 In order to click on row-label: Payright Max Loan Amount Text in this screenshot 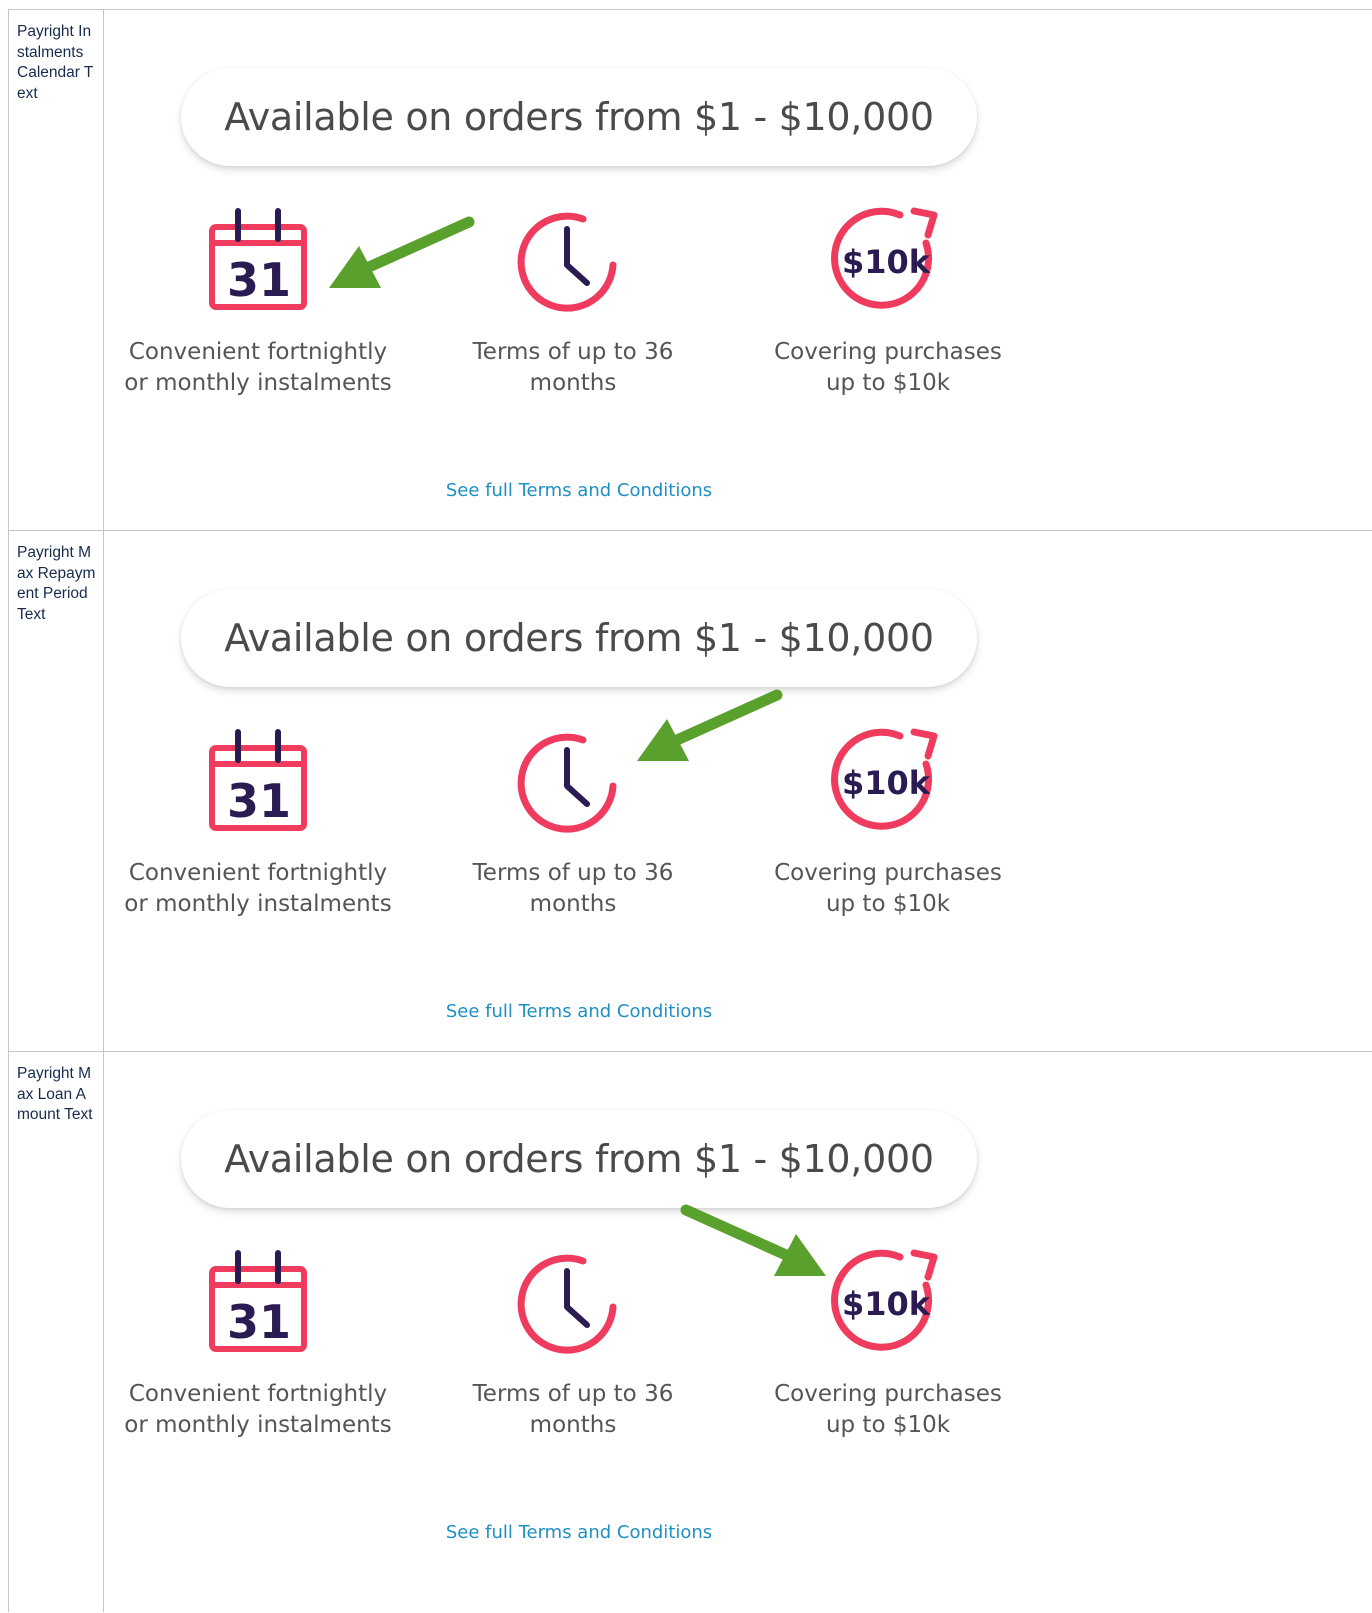, I will do `click(56, 1332)`.